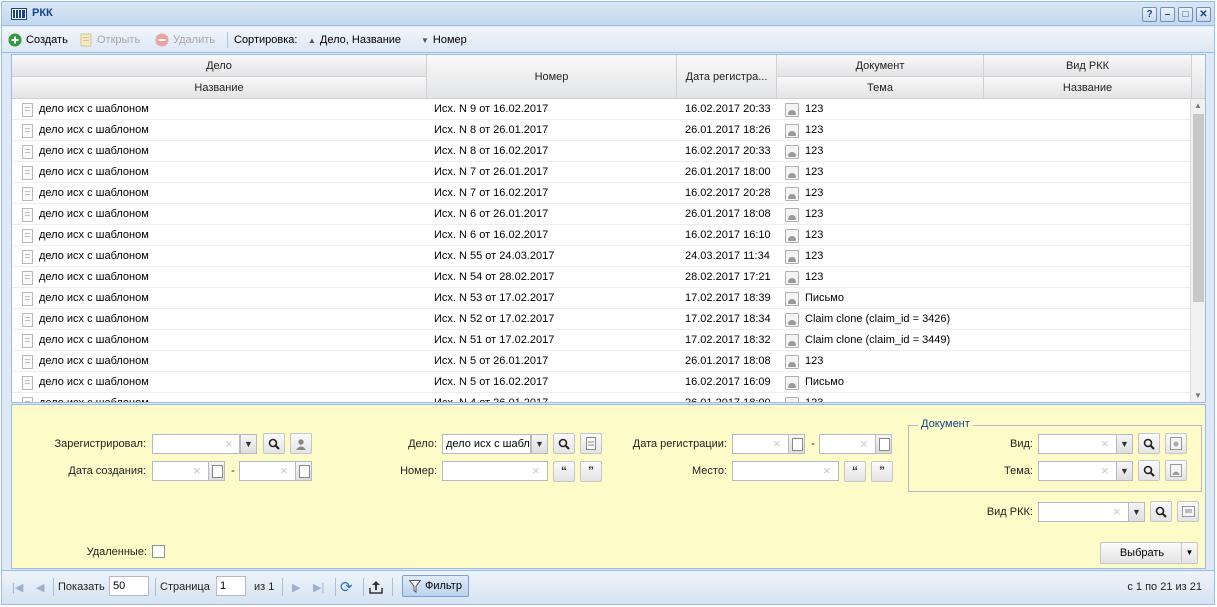  Describe the element at coordinates (346, 587) in the screenshot. I see `refresh-icon: ⟳` at that location.